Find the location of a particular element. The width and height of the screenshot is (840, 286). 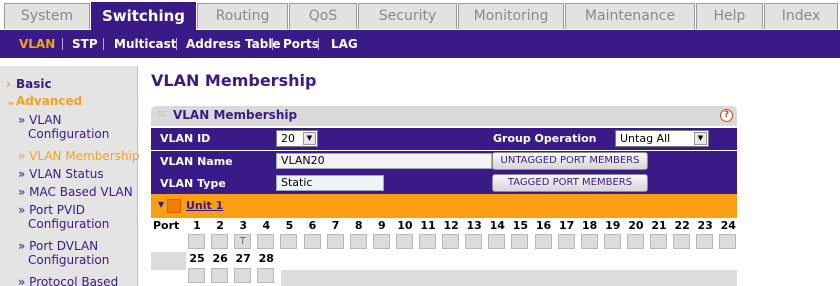

help-icon: ? is located at coordinates (726, 115).